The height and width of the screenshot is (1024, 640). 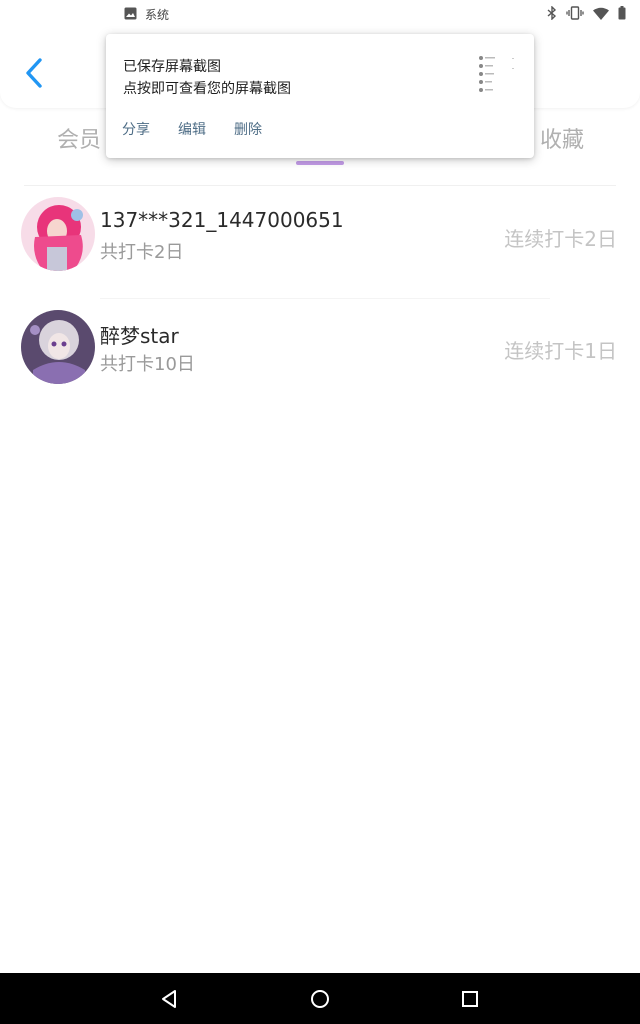 I want to click on notification-subtitle: 点按即可查看您的屏幕截图, so click(x=207, y=89).